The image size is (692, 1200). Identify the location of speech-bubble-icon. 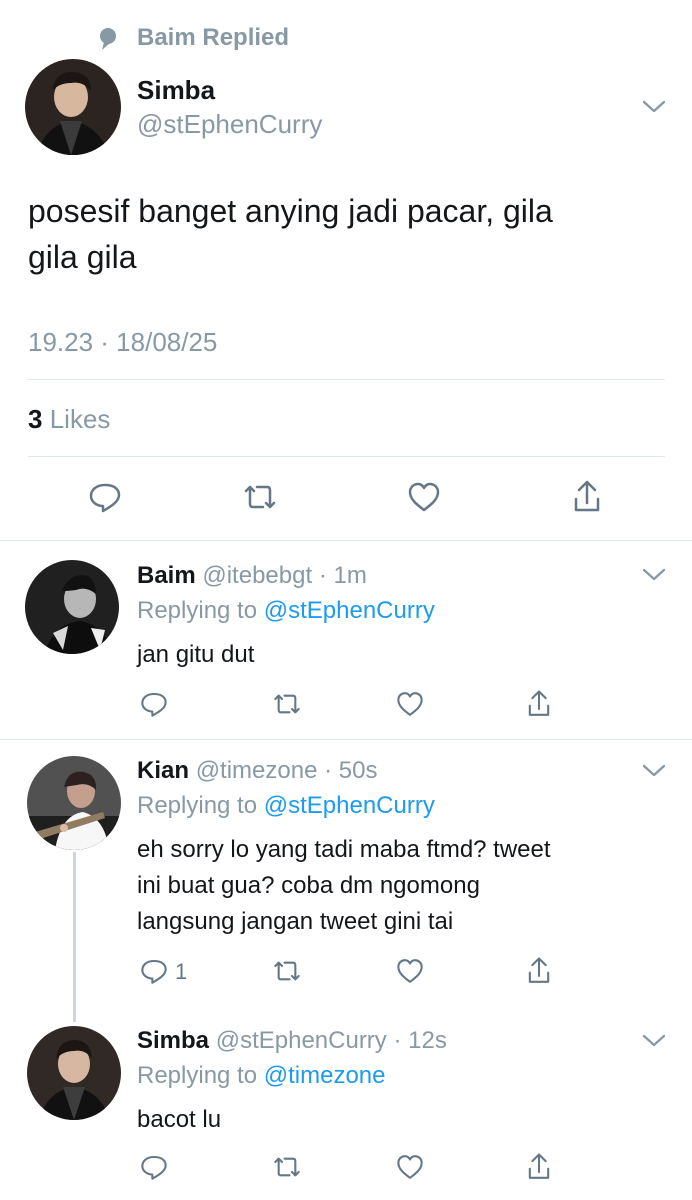
(109, 39).